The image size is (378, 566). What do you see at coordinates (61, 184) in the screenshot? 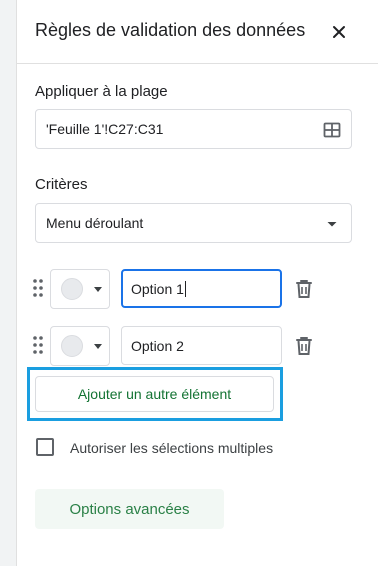
I see `criteria-label: Critères` at bounding box center [61, 184].